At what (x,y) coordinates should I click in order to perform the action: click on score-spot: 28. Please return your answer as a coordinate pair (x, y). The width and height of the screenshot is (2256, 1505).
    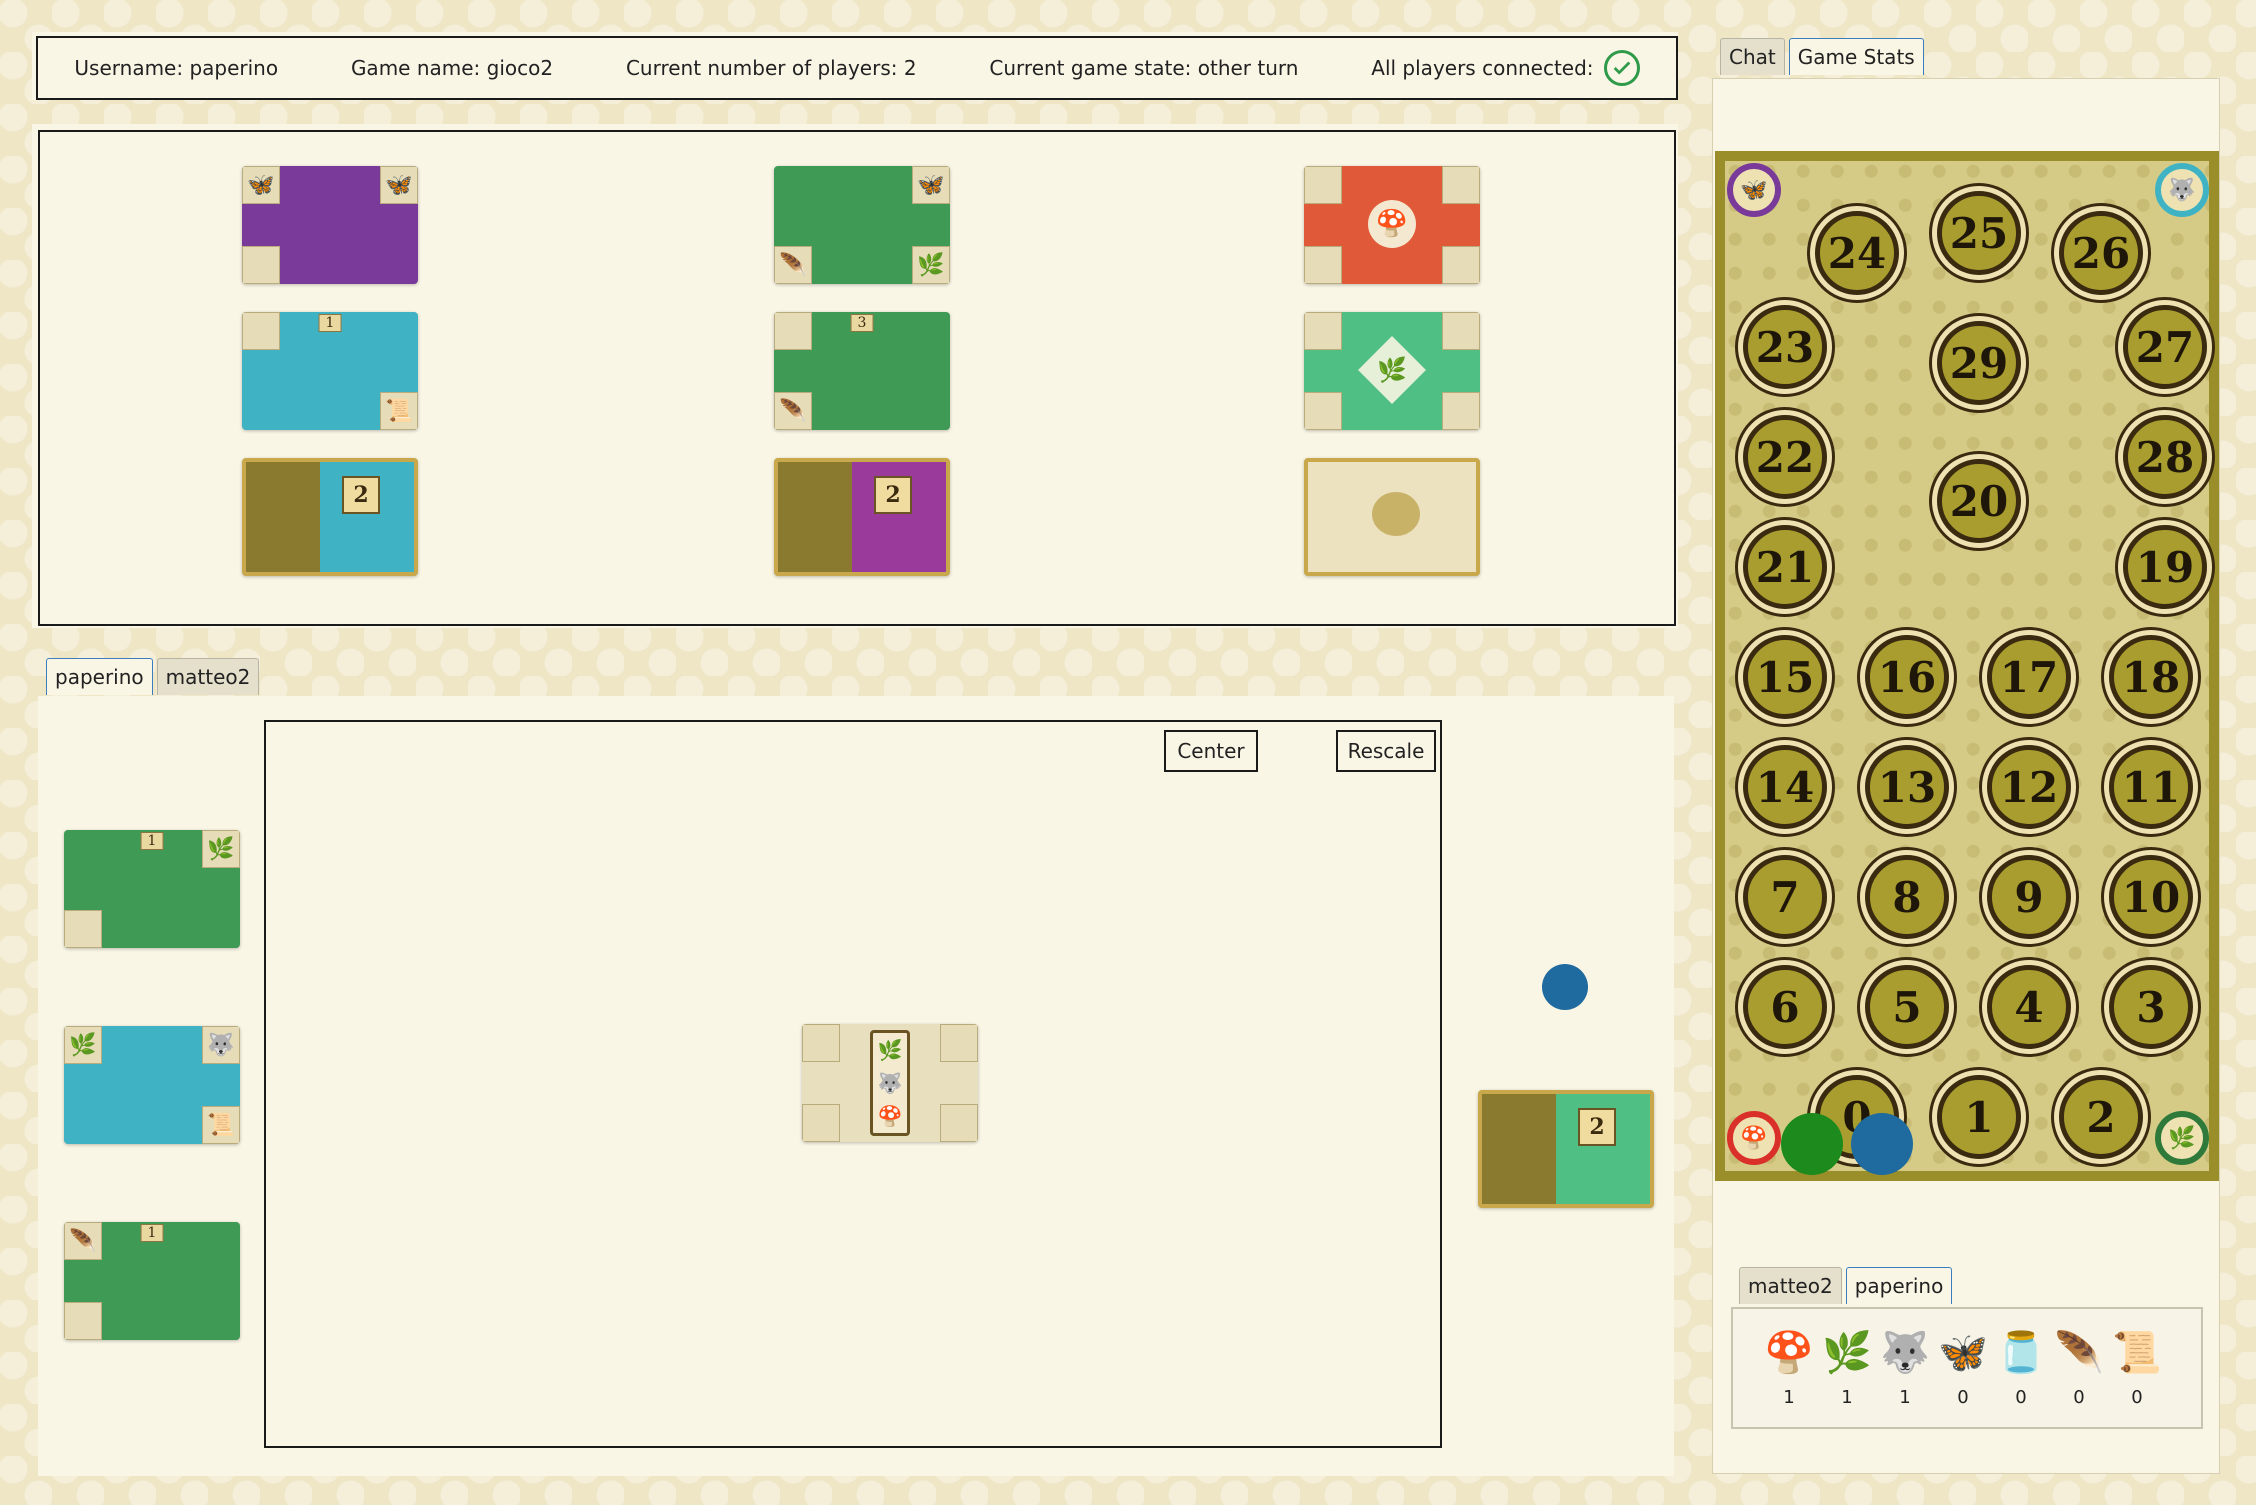
    Looking at the image, I should click on (2165, 457).